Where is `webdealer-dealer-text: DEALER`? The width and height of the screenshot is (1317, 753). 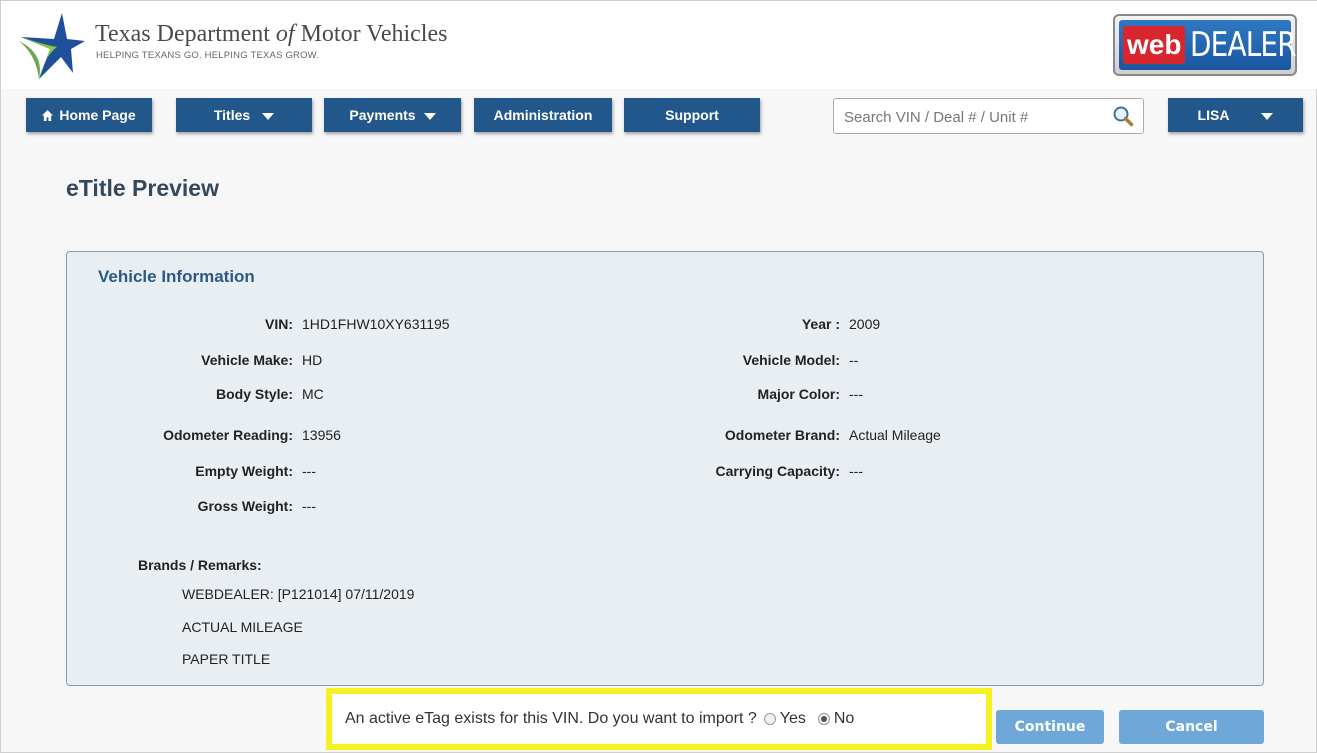
webdealer-dealer-text: DEALER is located at coordinates (1243, 45).